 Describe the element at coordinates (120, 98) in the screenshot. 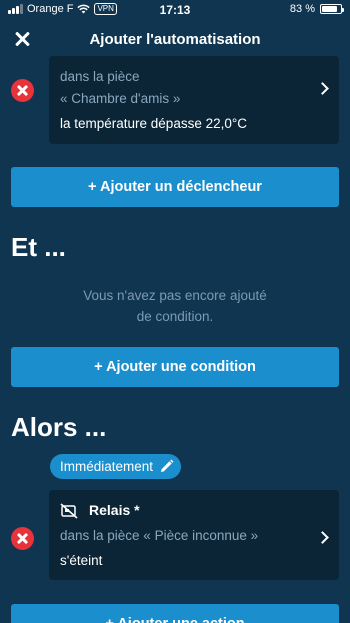

I see `trigger-room-name: « Chambre d'amis »` at that location.